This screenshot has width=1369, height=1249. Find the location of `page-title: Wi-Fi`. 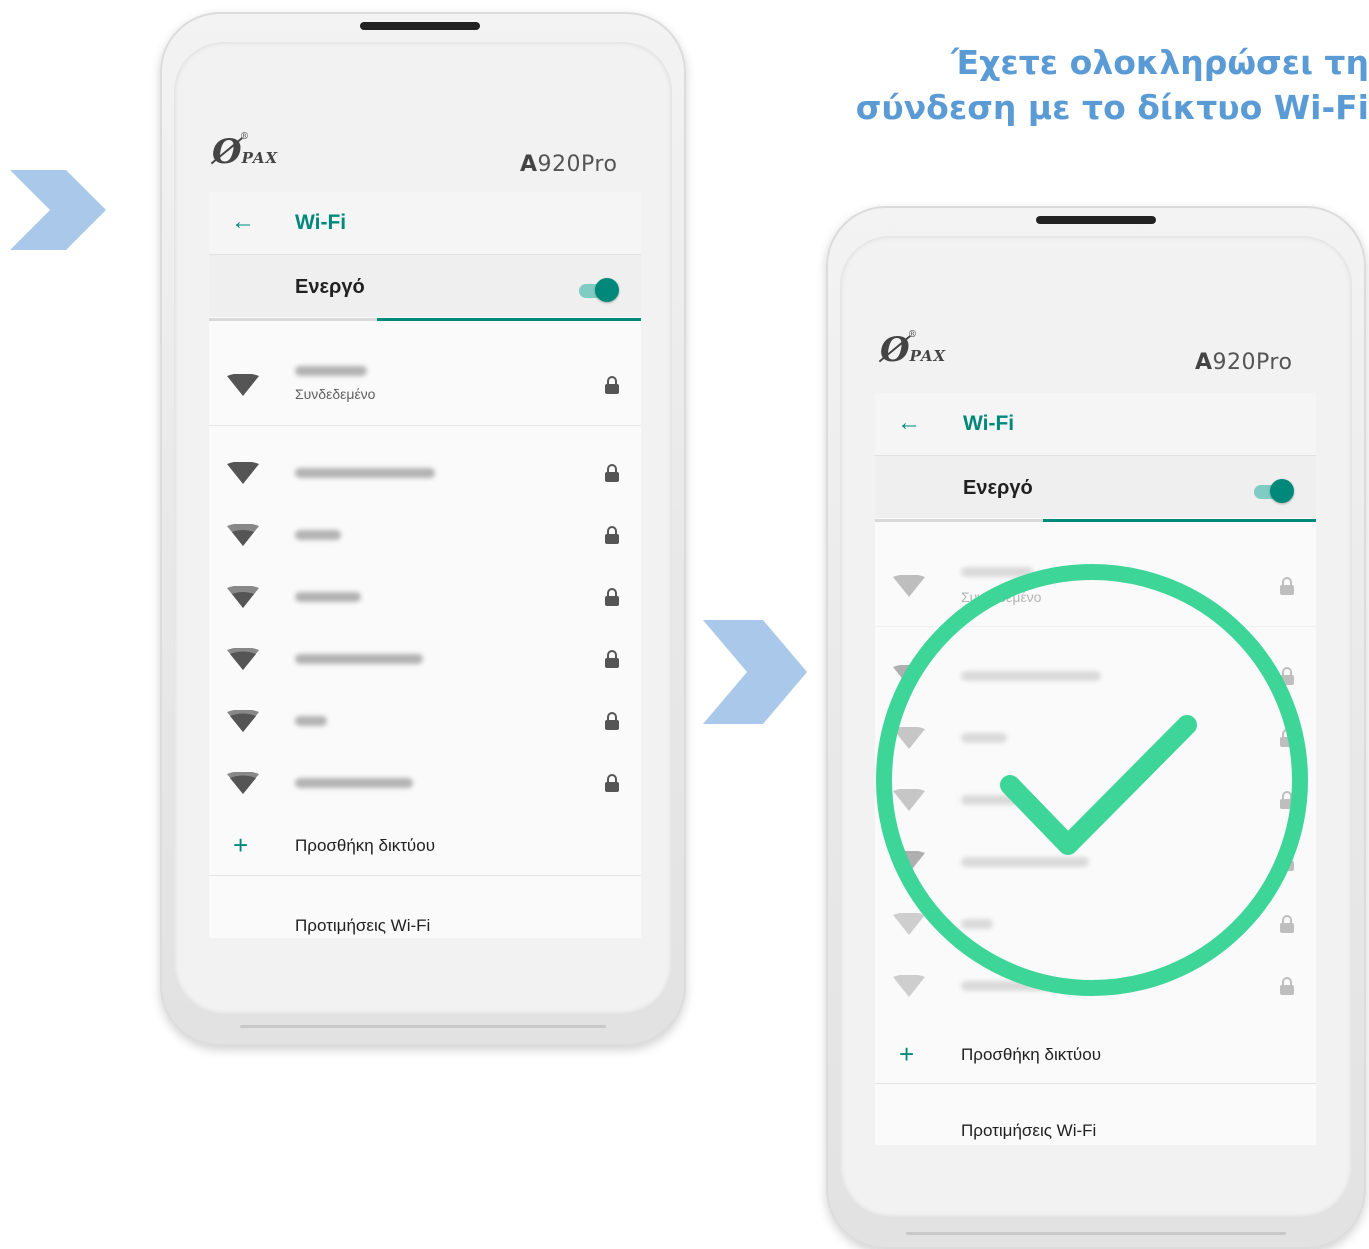

page-title: Wi-Fi is located at coordinates (321, 222).